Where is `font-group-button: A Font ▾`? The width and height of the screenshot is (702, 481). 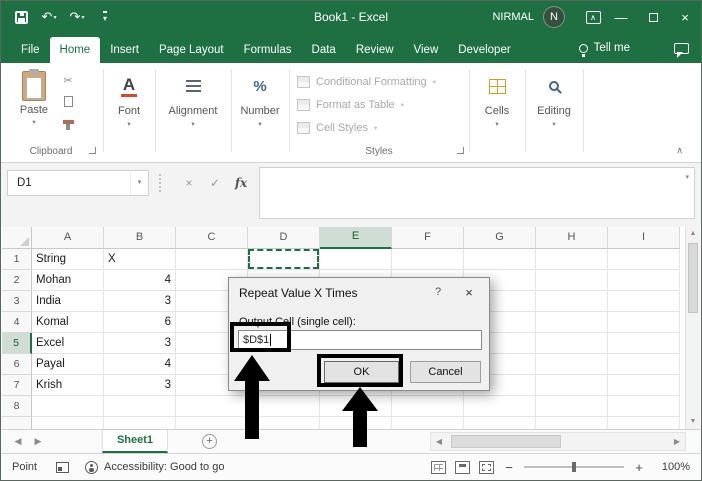 font-group-button: A Font ▾ is located at coordinates (129, 99).